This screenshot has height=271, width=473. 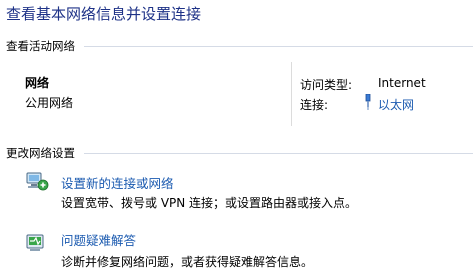 I want to click on troubleshoot-icon, so click(x=35, y=242).